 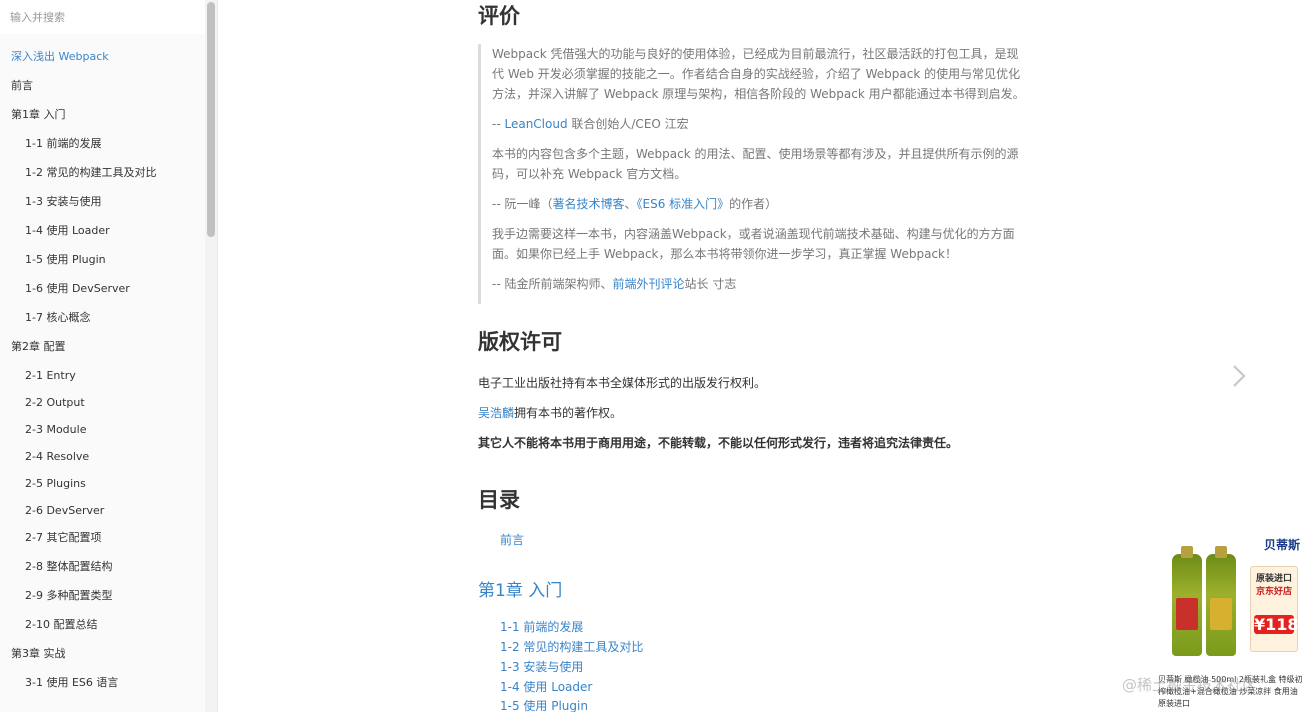 I want to click on sidebar-item-1-2: 1-2 常见的构建工具及对比, so click(x=102, y=170).